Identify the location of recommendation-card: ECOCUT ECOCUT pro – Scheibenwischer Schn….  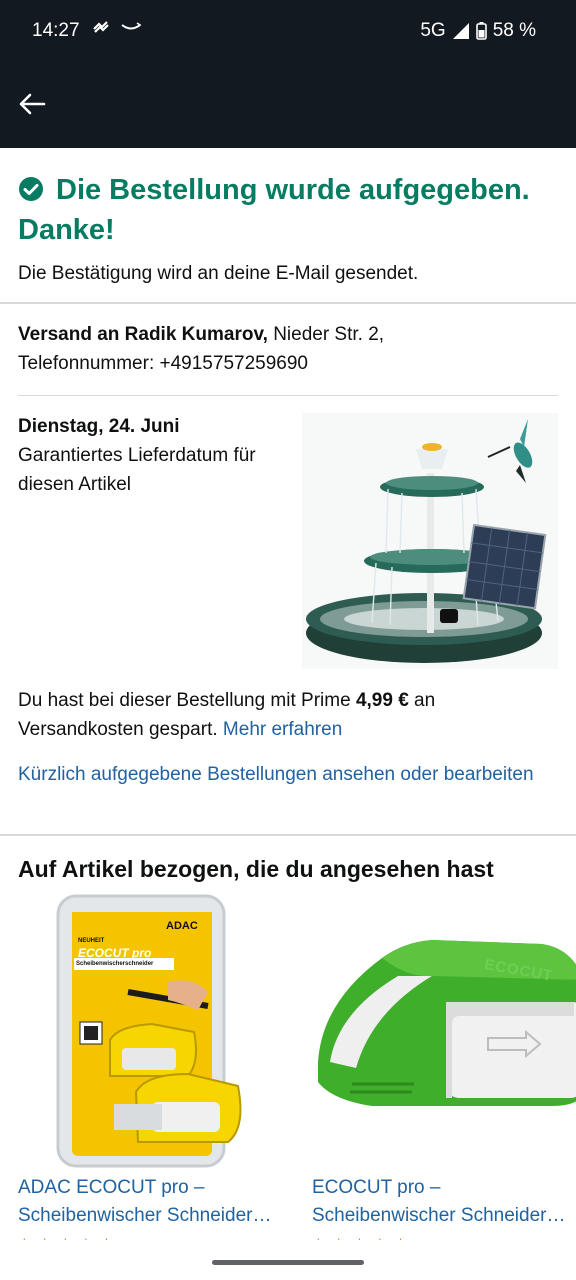
(444, 1066).